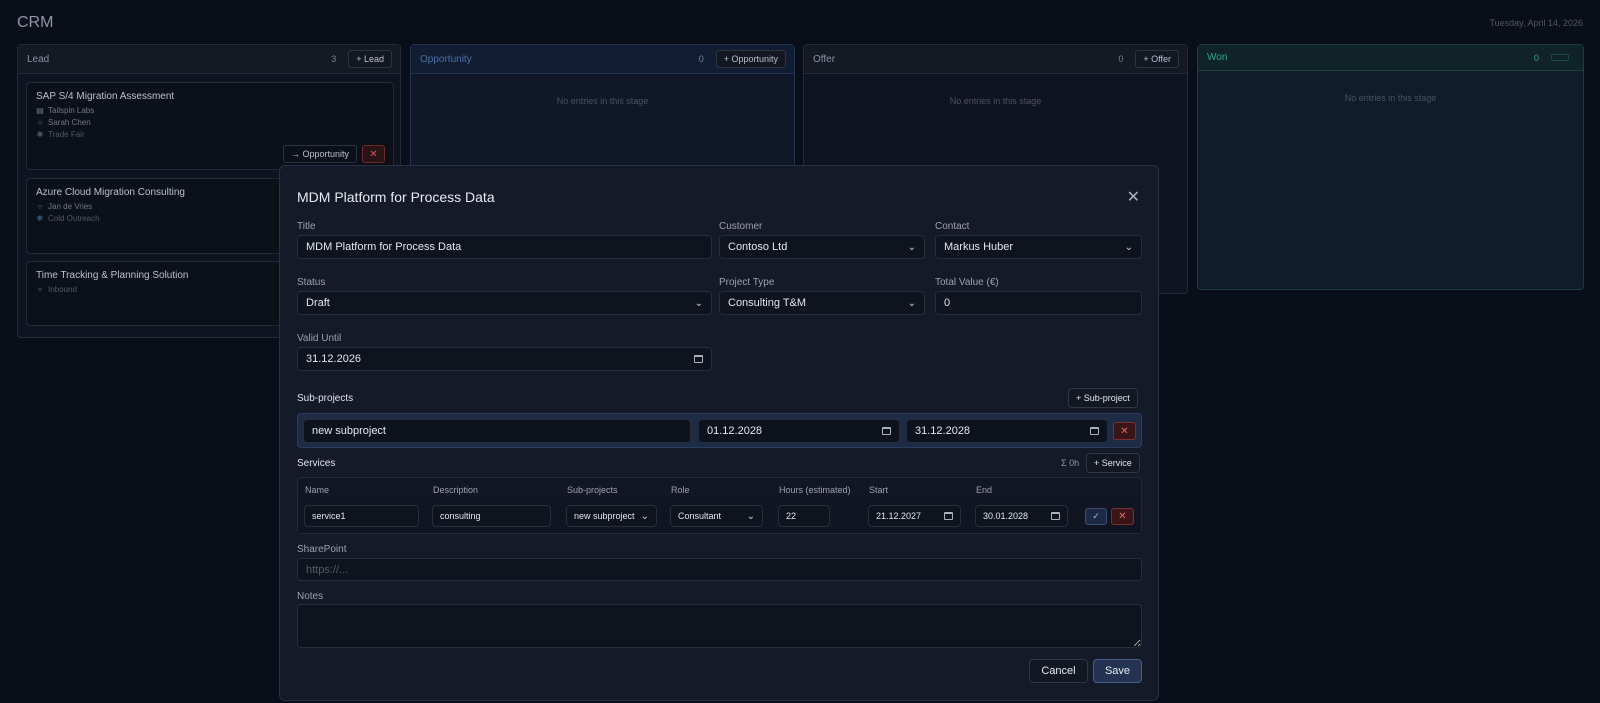 The width and height of the screenshot is (1600, 703). I want to click on service-subproject: new subproject, so click(604, 516).